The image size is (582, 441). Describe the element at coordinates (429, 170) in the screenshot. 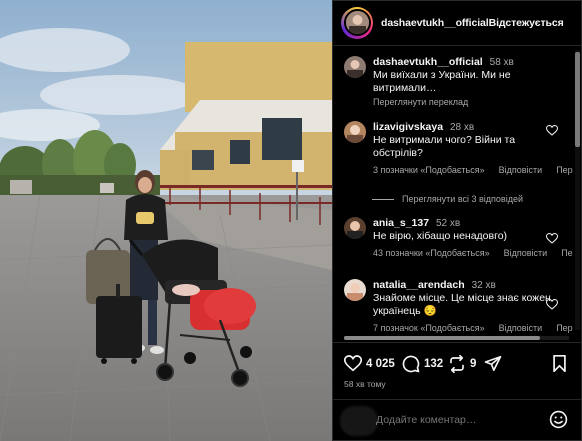

I see `comment-likes-count: 3 позначки «Подобається»` at that location.